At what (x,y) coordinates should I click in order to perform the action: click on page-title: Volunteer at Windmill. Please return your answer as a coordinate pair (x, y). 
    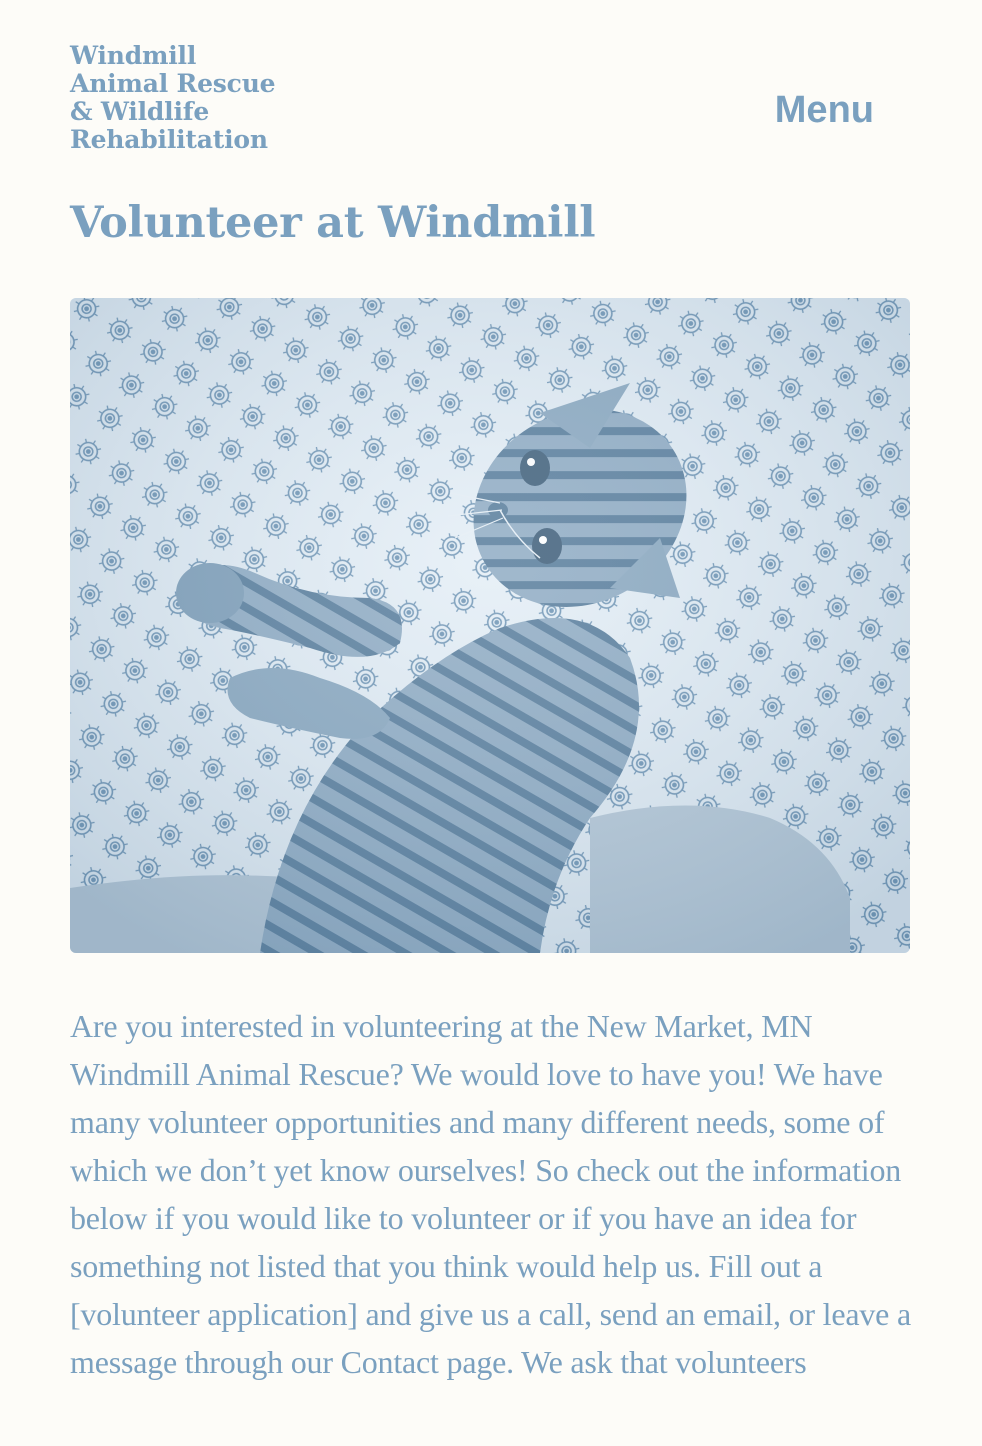
    Looking at the image, I should click on (333, 223).